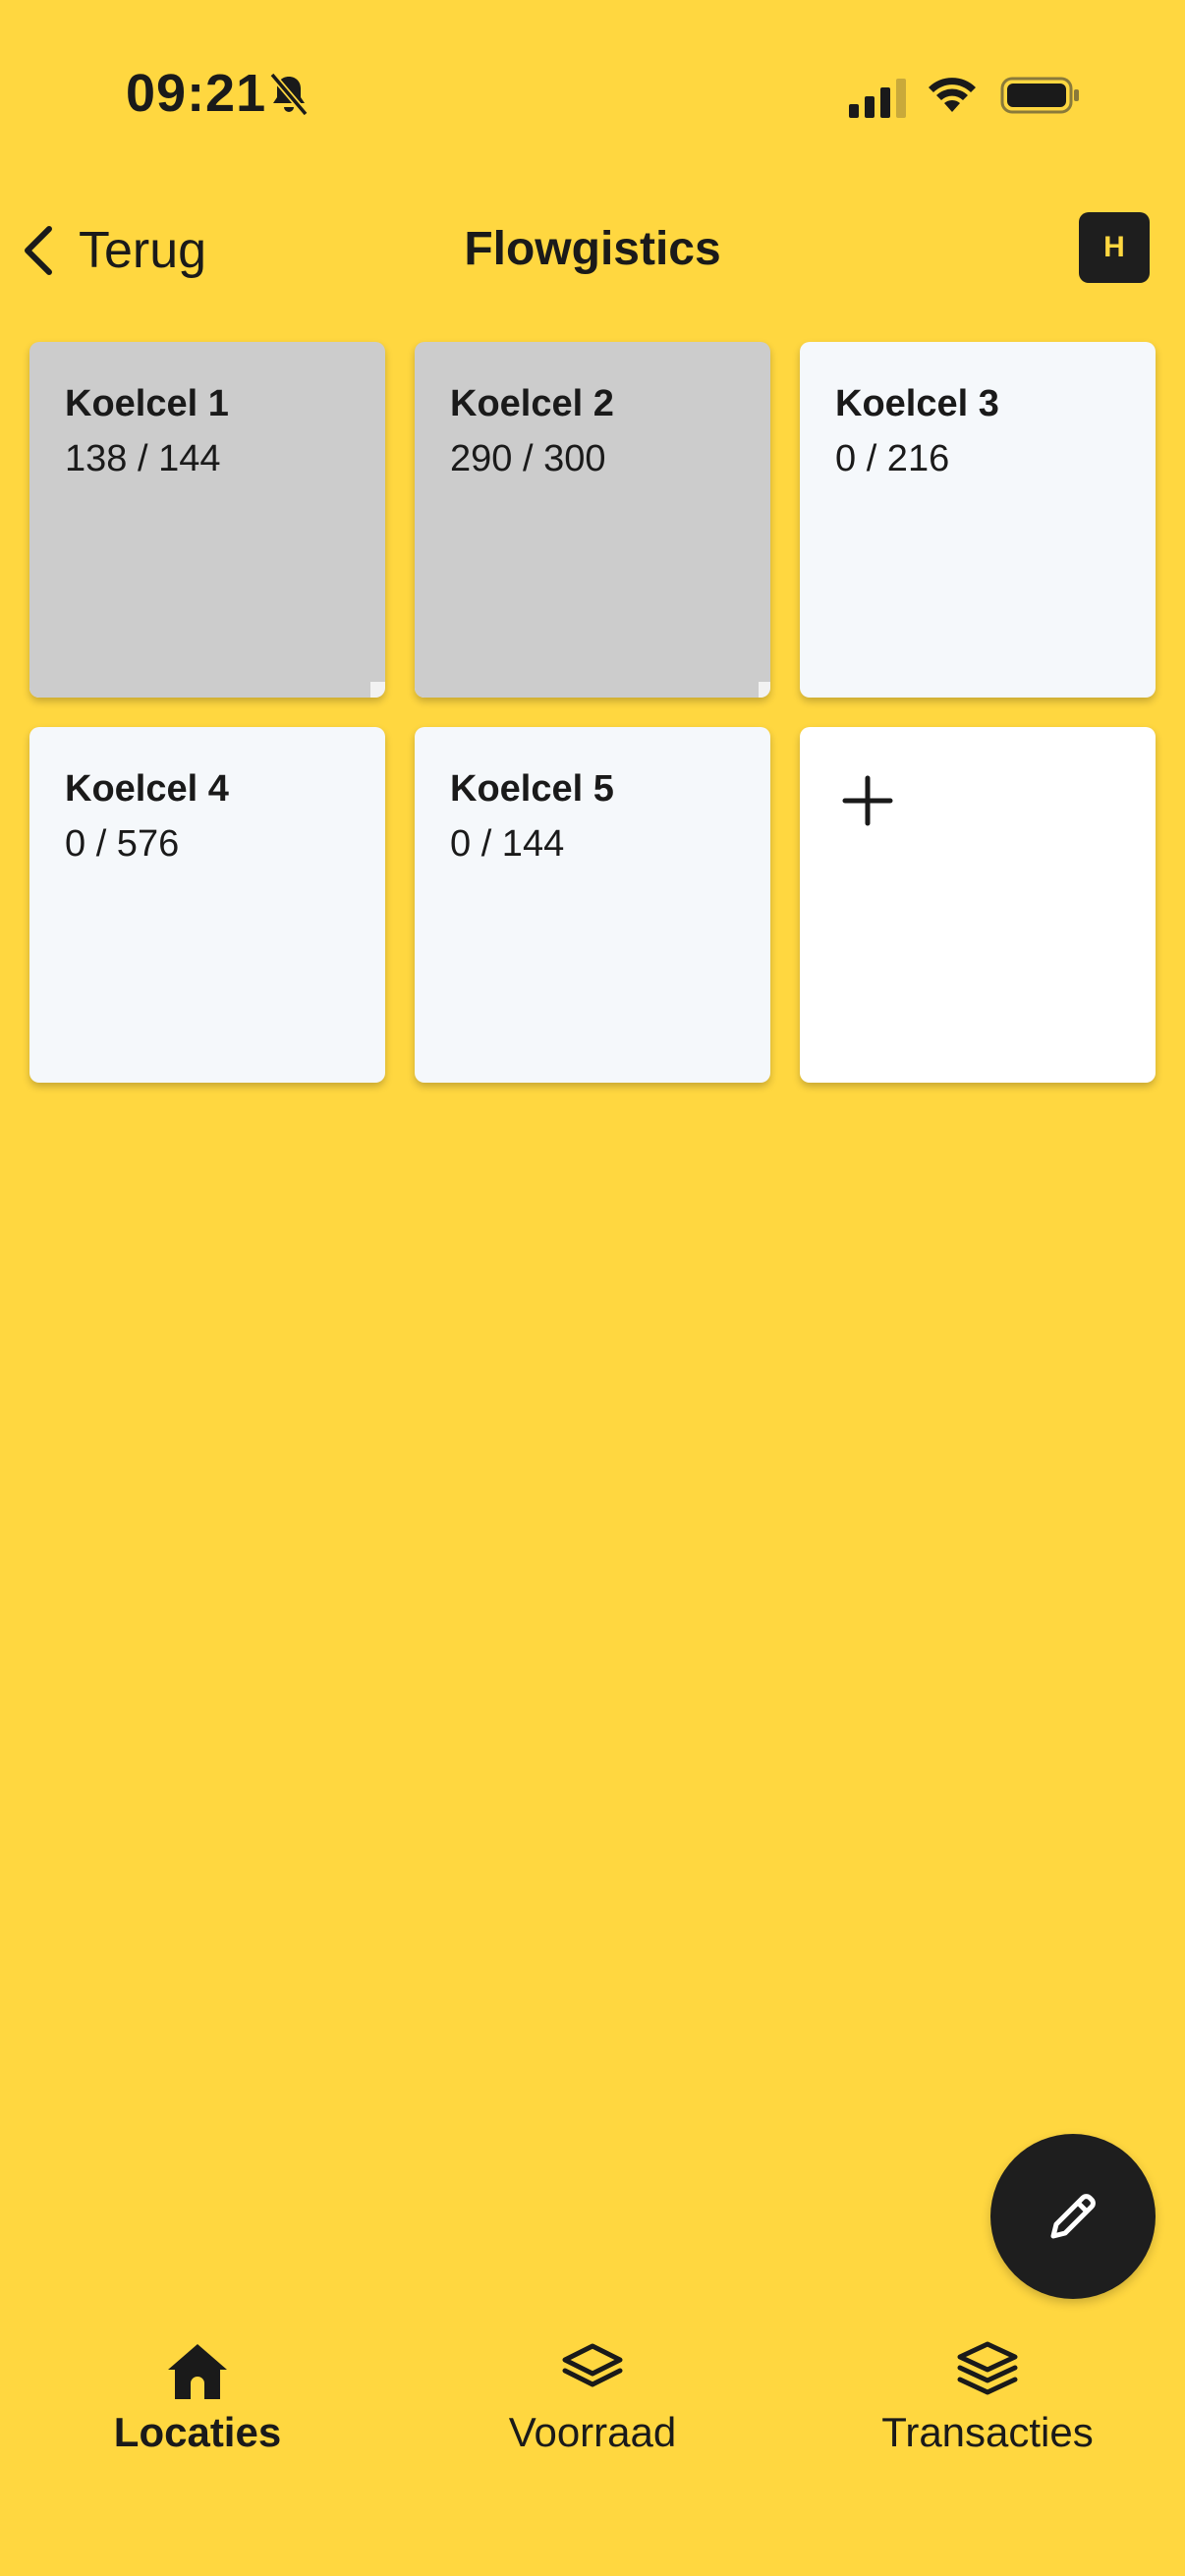 The height and width of the screenshot is (2576, 1185). Describe the element at coordinates (868, 800) in the screenshot. I see `plus-icon` at that location.